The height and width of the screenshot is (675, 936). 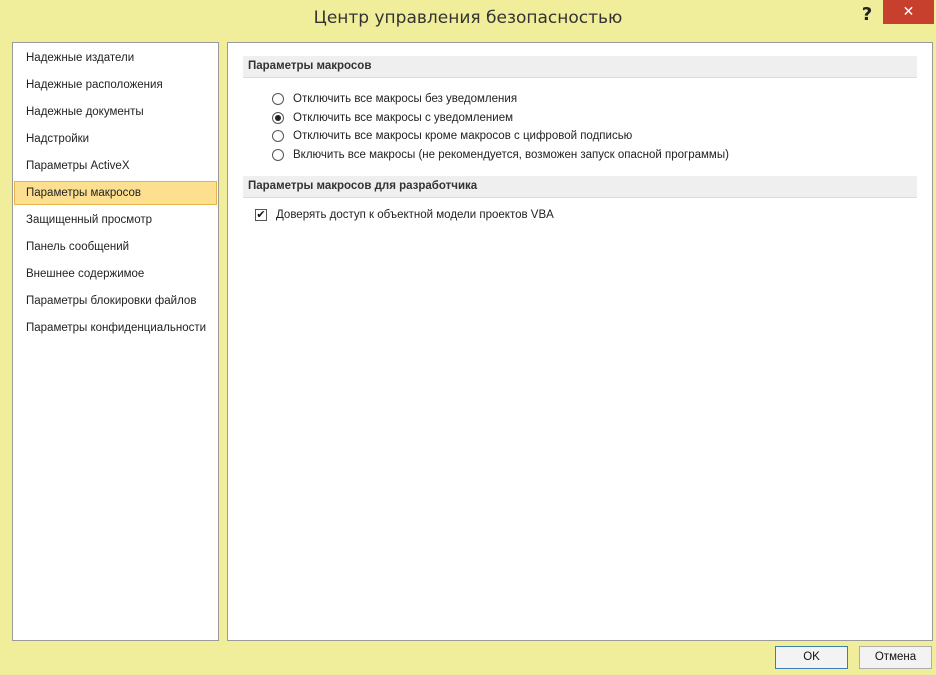 I want to click on title-bar: Центр управления безопасностью ? ✕, so click(x=468, y=18).